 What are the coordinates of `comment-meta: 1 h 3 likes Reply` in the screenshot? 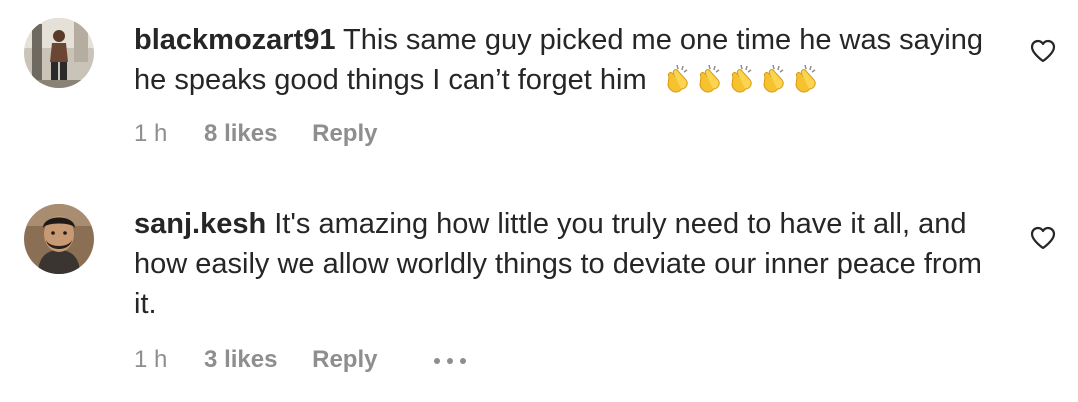 It's located at (301, 359).